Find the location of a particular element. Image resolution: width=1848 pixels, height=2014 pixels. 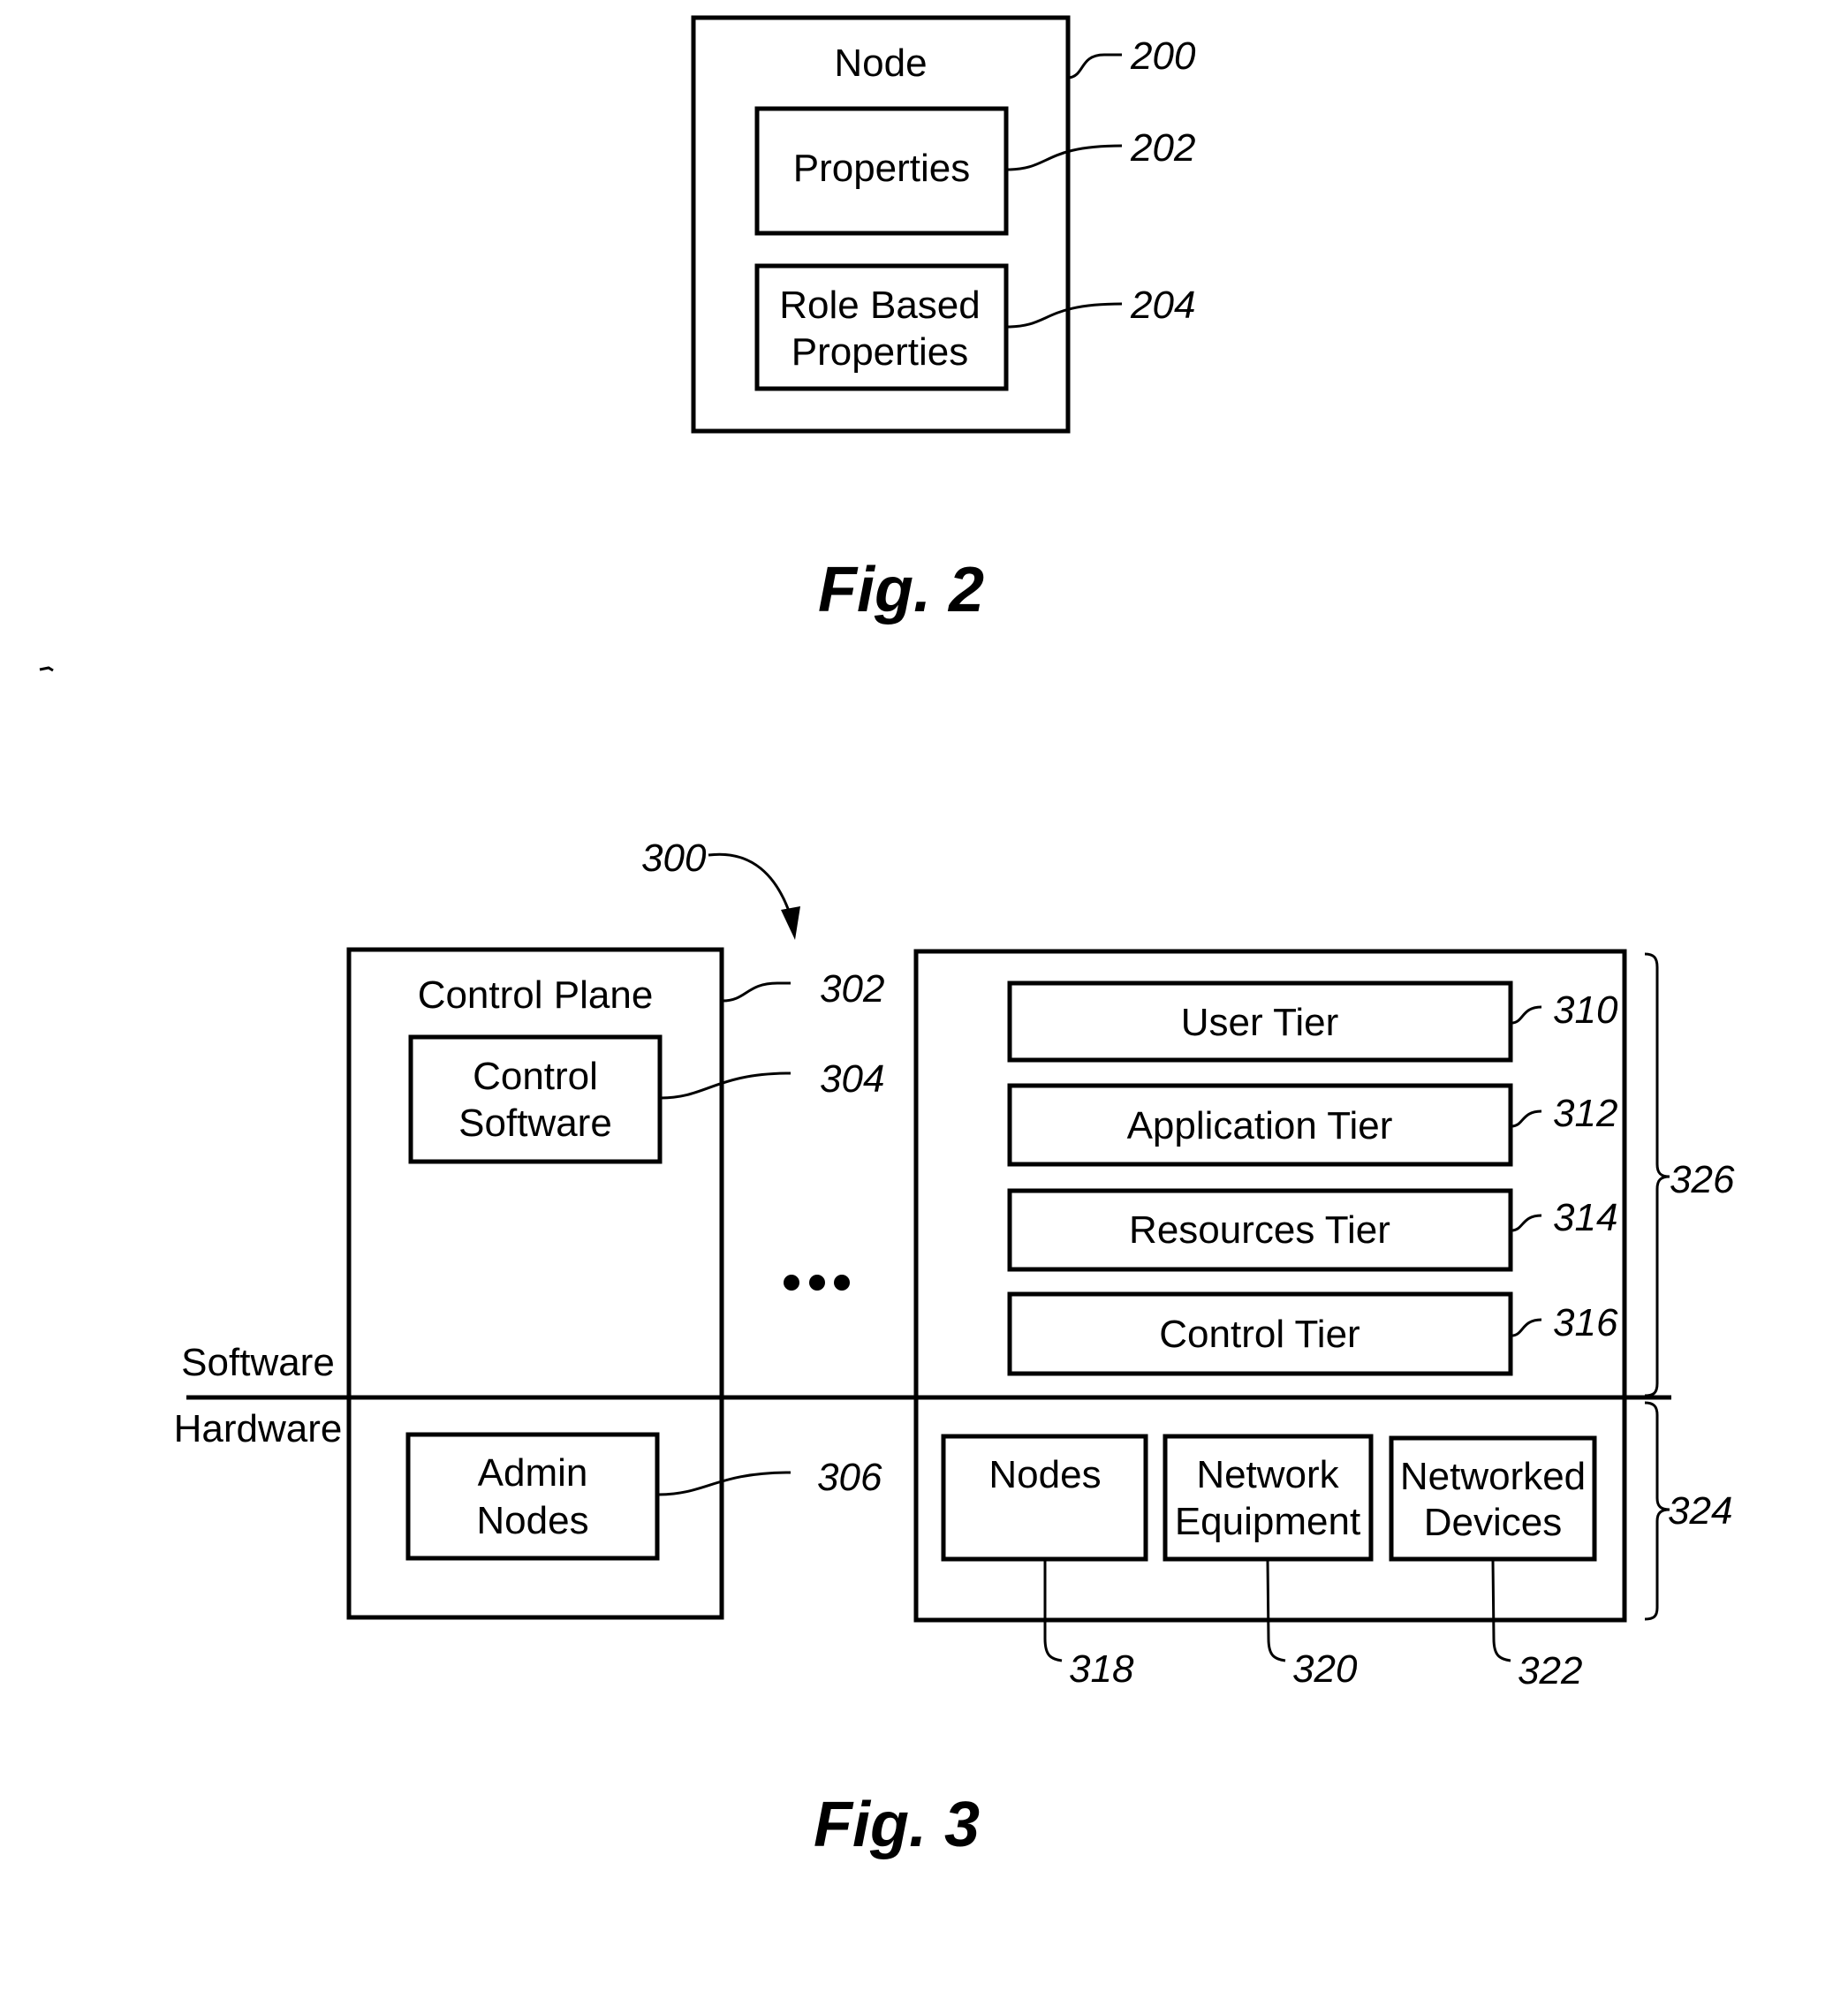

networked-devices-line2: Devices is located at coordinates (1493, 1522).